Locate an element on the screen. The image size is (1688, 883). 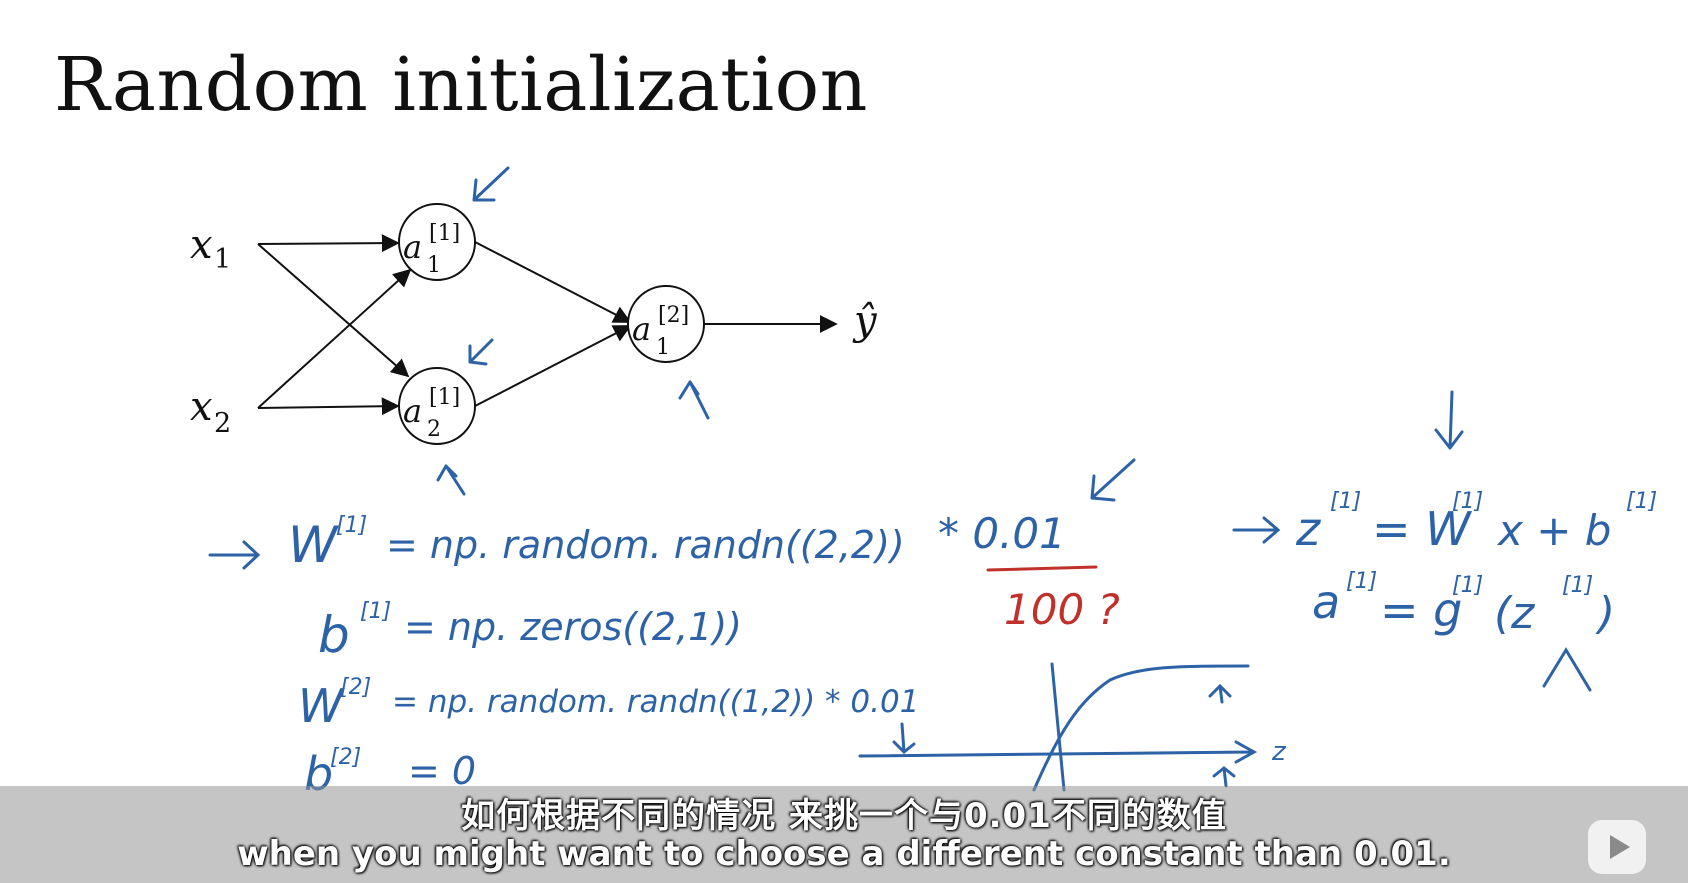
sketch-sigmoid-curve is located at coordinates (1141, 728).